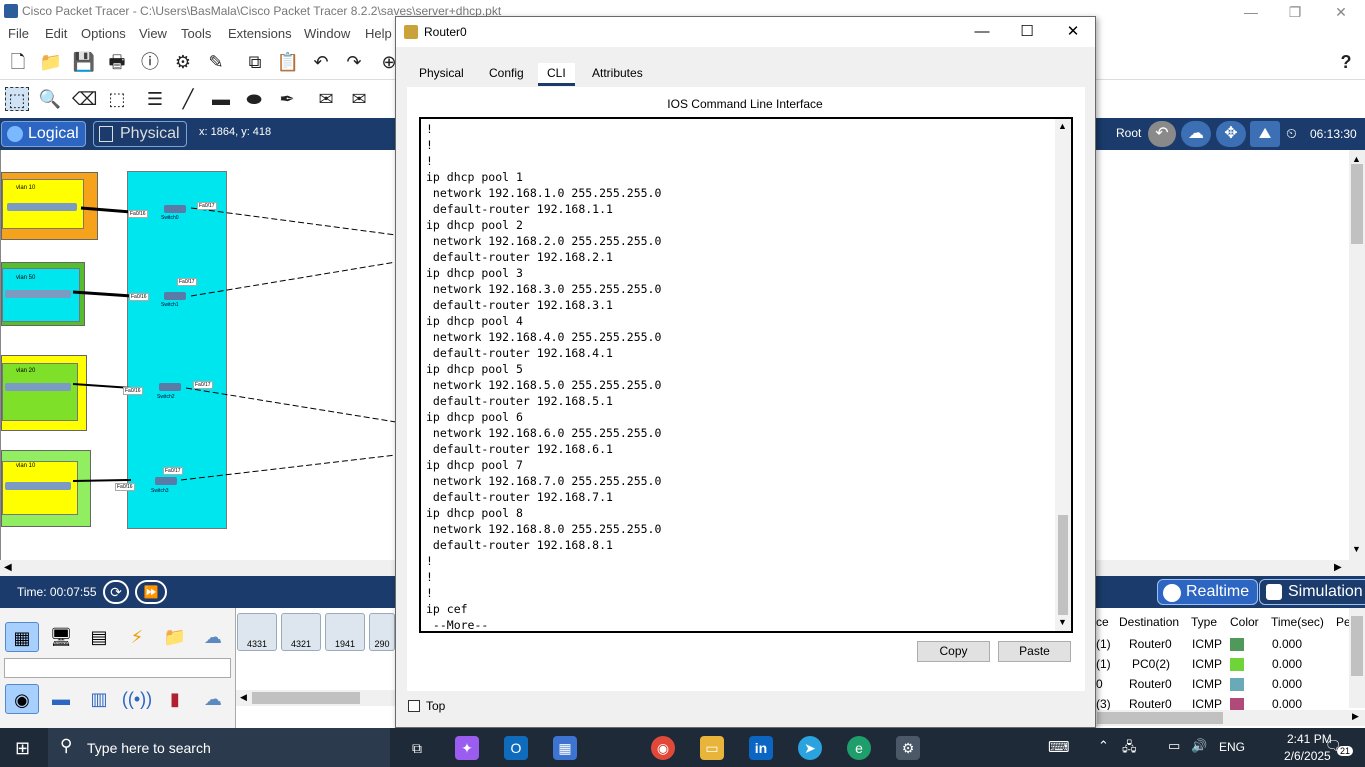  What do you see at coordinates (1062, 126) in the screenshot?
I see `scroll-up-icon: ▲` at bounding box center [1062, 126].